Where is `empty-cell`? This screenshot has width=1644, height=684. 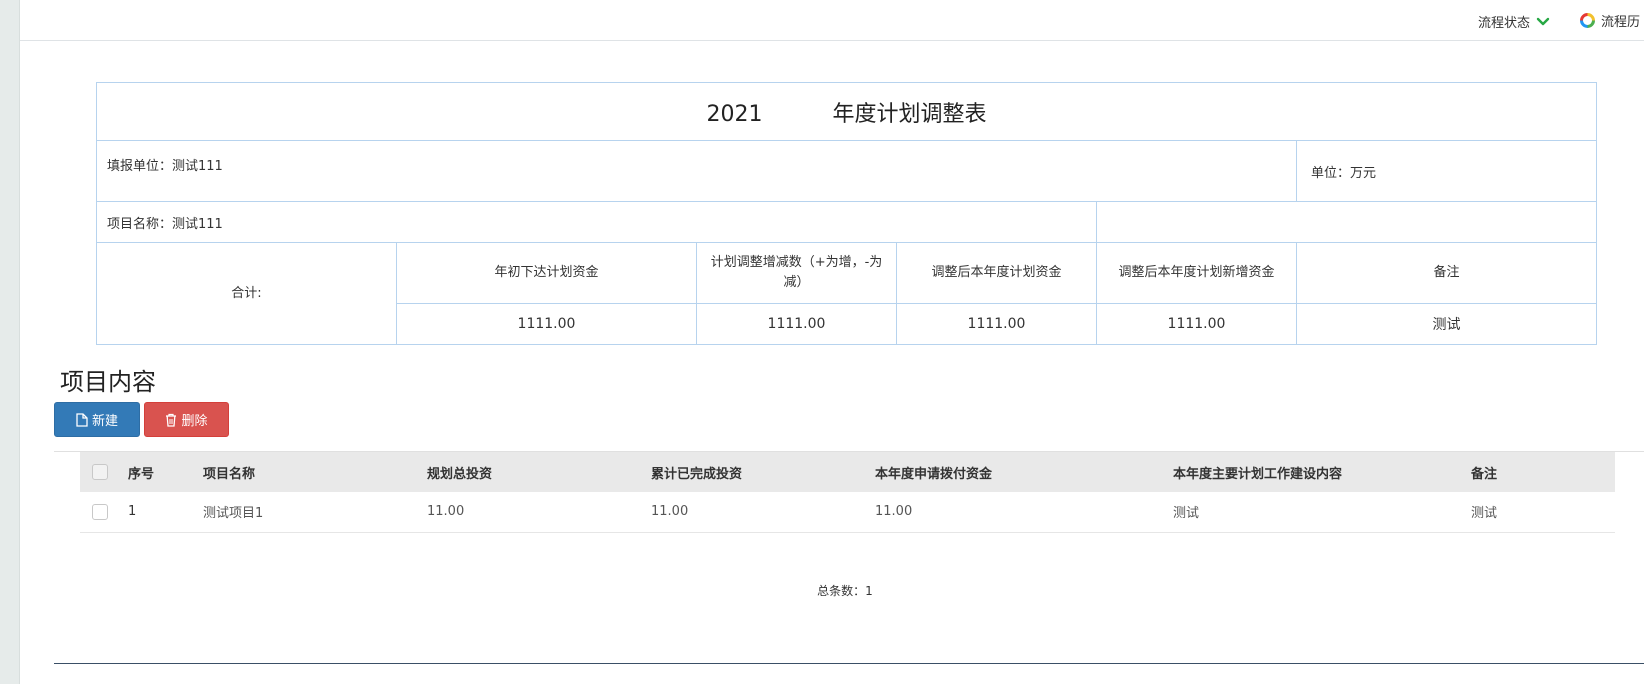
empty-cell is located at coordinates (1346, 222).